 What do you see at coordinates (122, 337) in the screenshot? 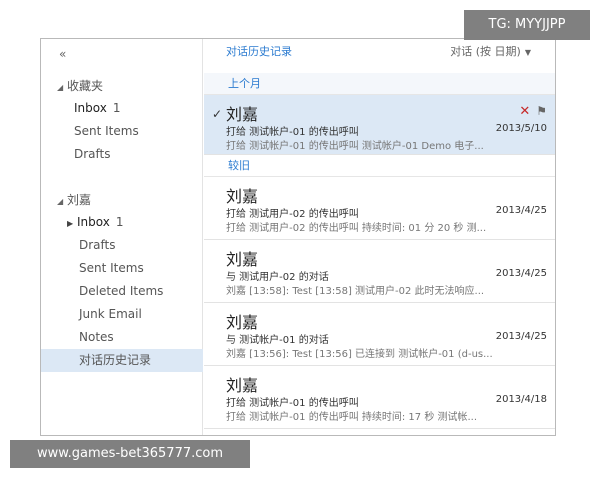
I see `account-notes: Notes` at bounding box center [122, 337].